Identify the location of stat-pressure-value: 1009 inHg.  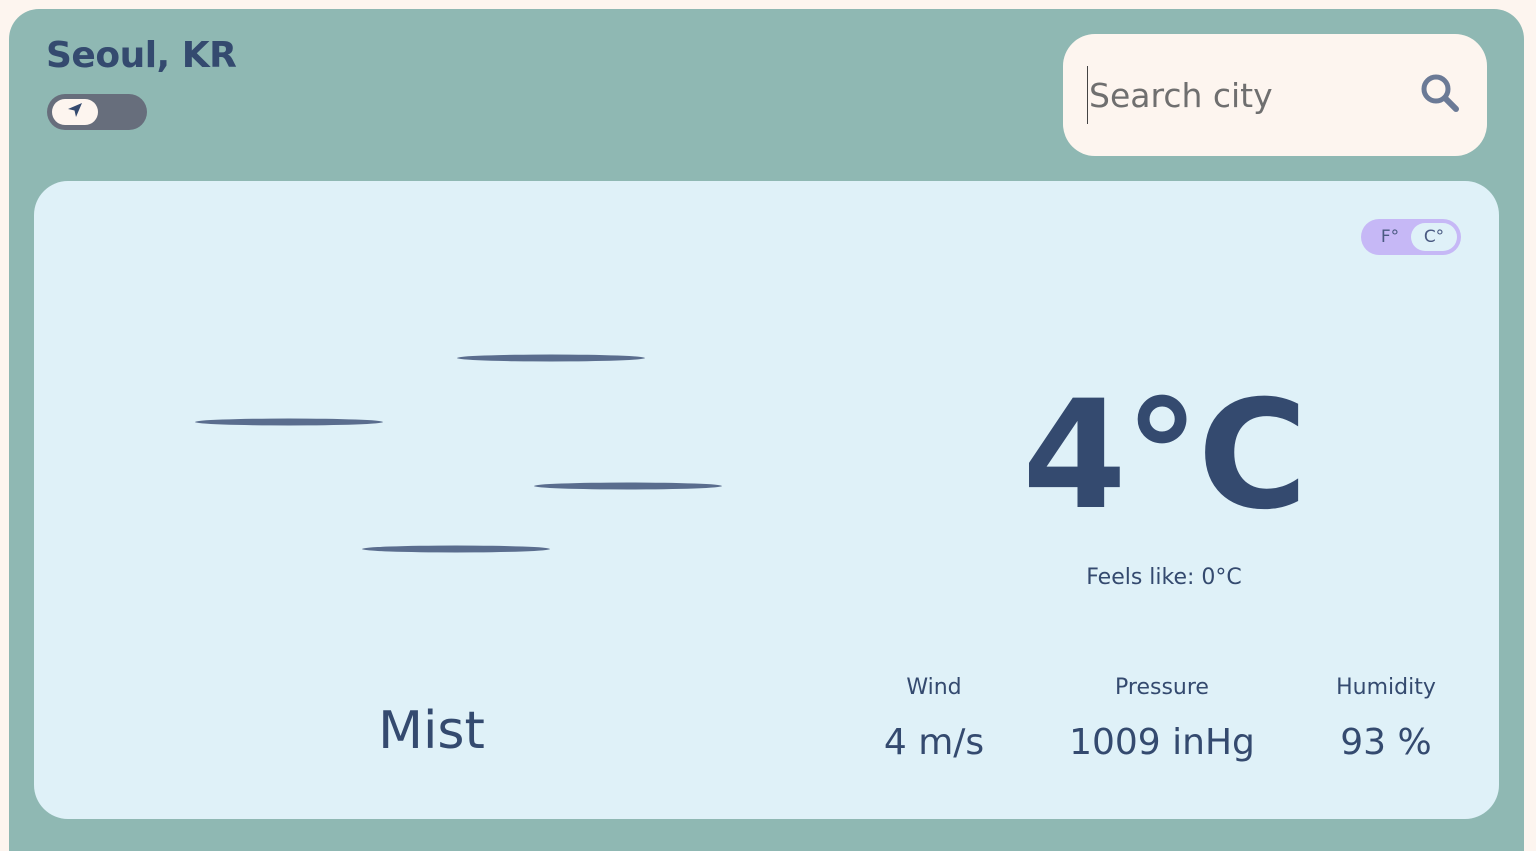
(1162, 742).